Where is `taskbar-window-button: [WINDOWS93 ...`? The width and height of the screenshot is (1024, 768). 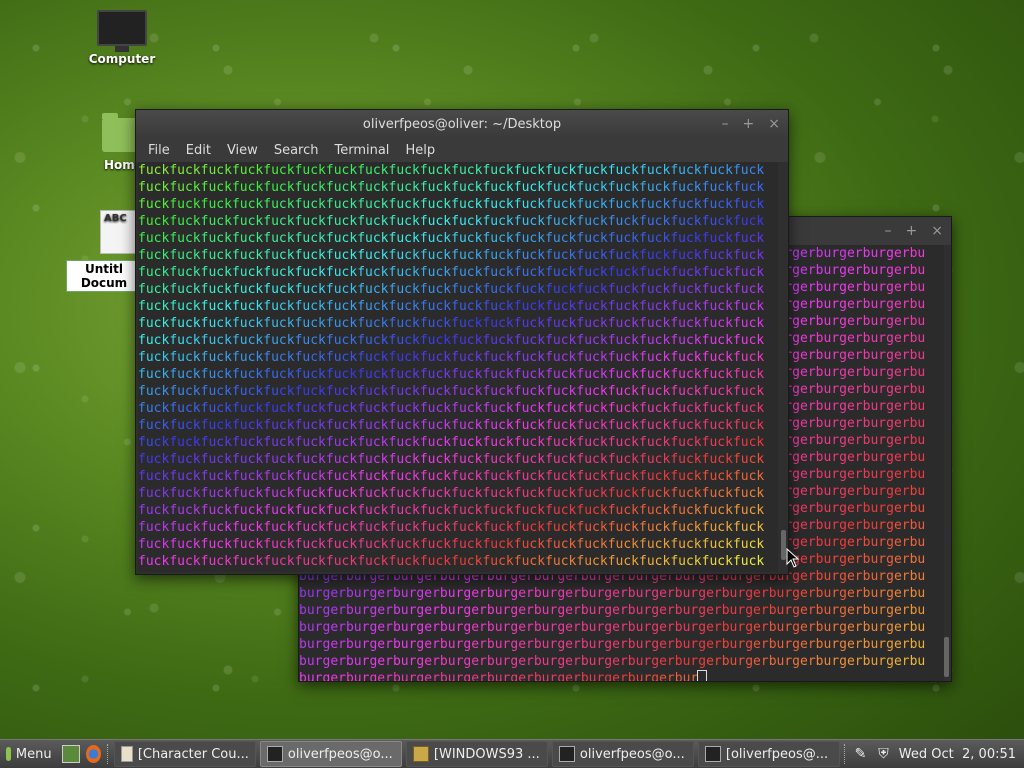 taskbar-window-button: [WINDOWS93 ... is located at coordinates (476, 754).